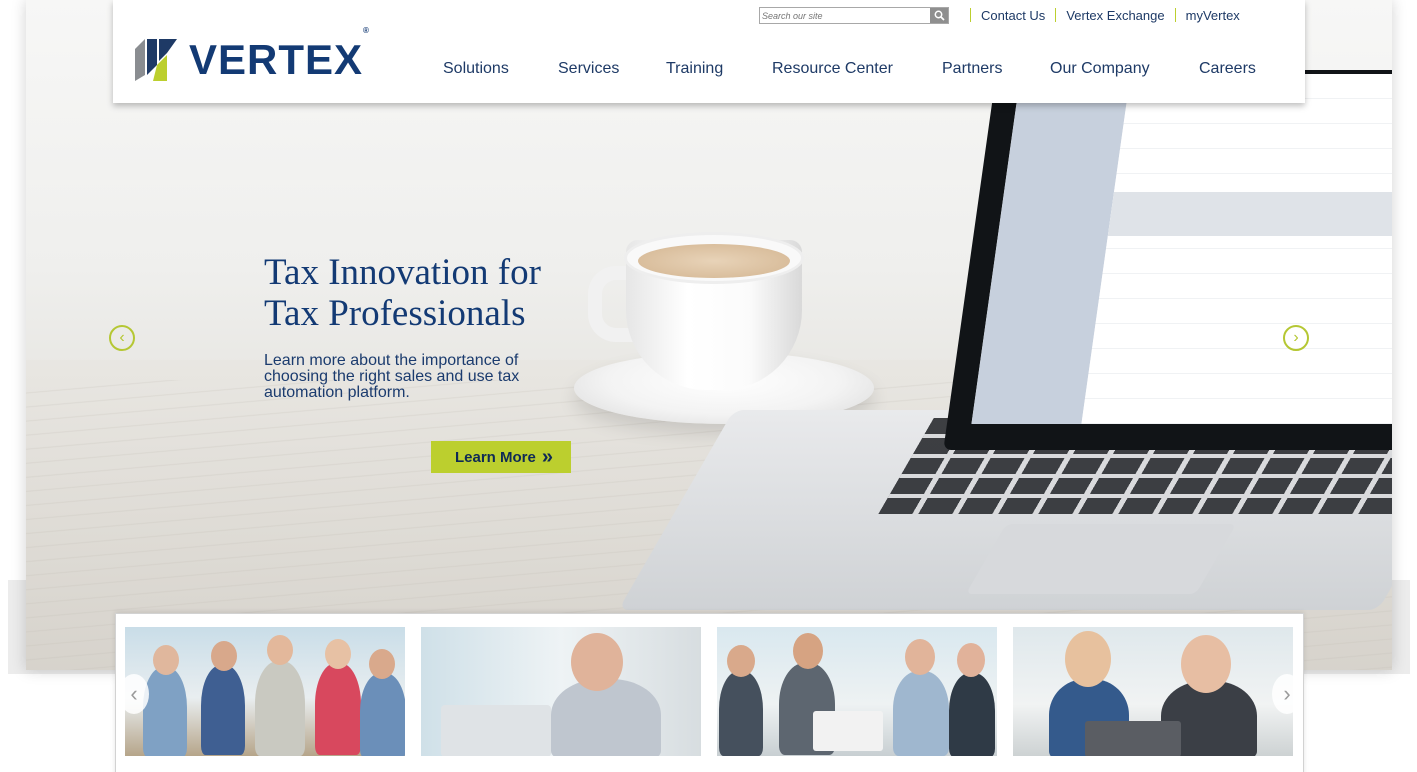 The height and width of the screenshot is (772, 1417). Describe the element at coordinates (395, 313) in the screenshot. I see `hero-title-line-2: Tax Professionals` at that location.